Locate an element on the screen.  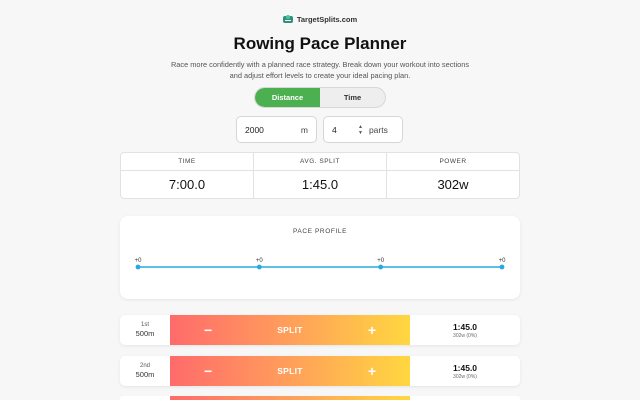
mode-toggle: Distance Time is located at coordinates (320, 97).